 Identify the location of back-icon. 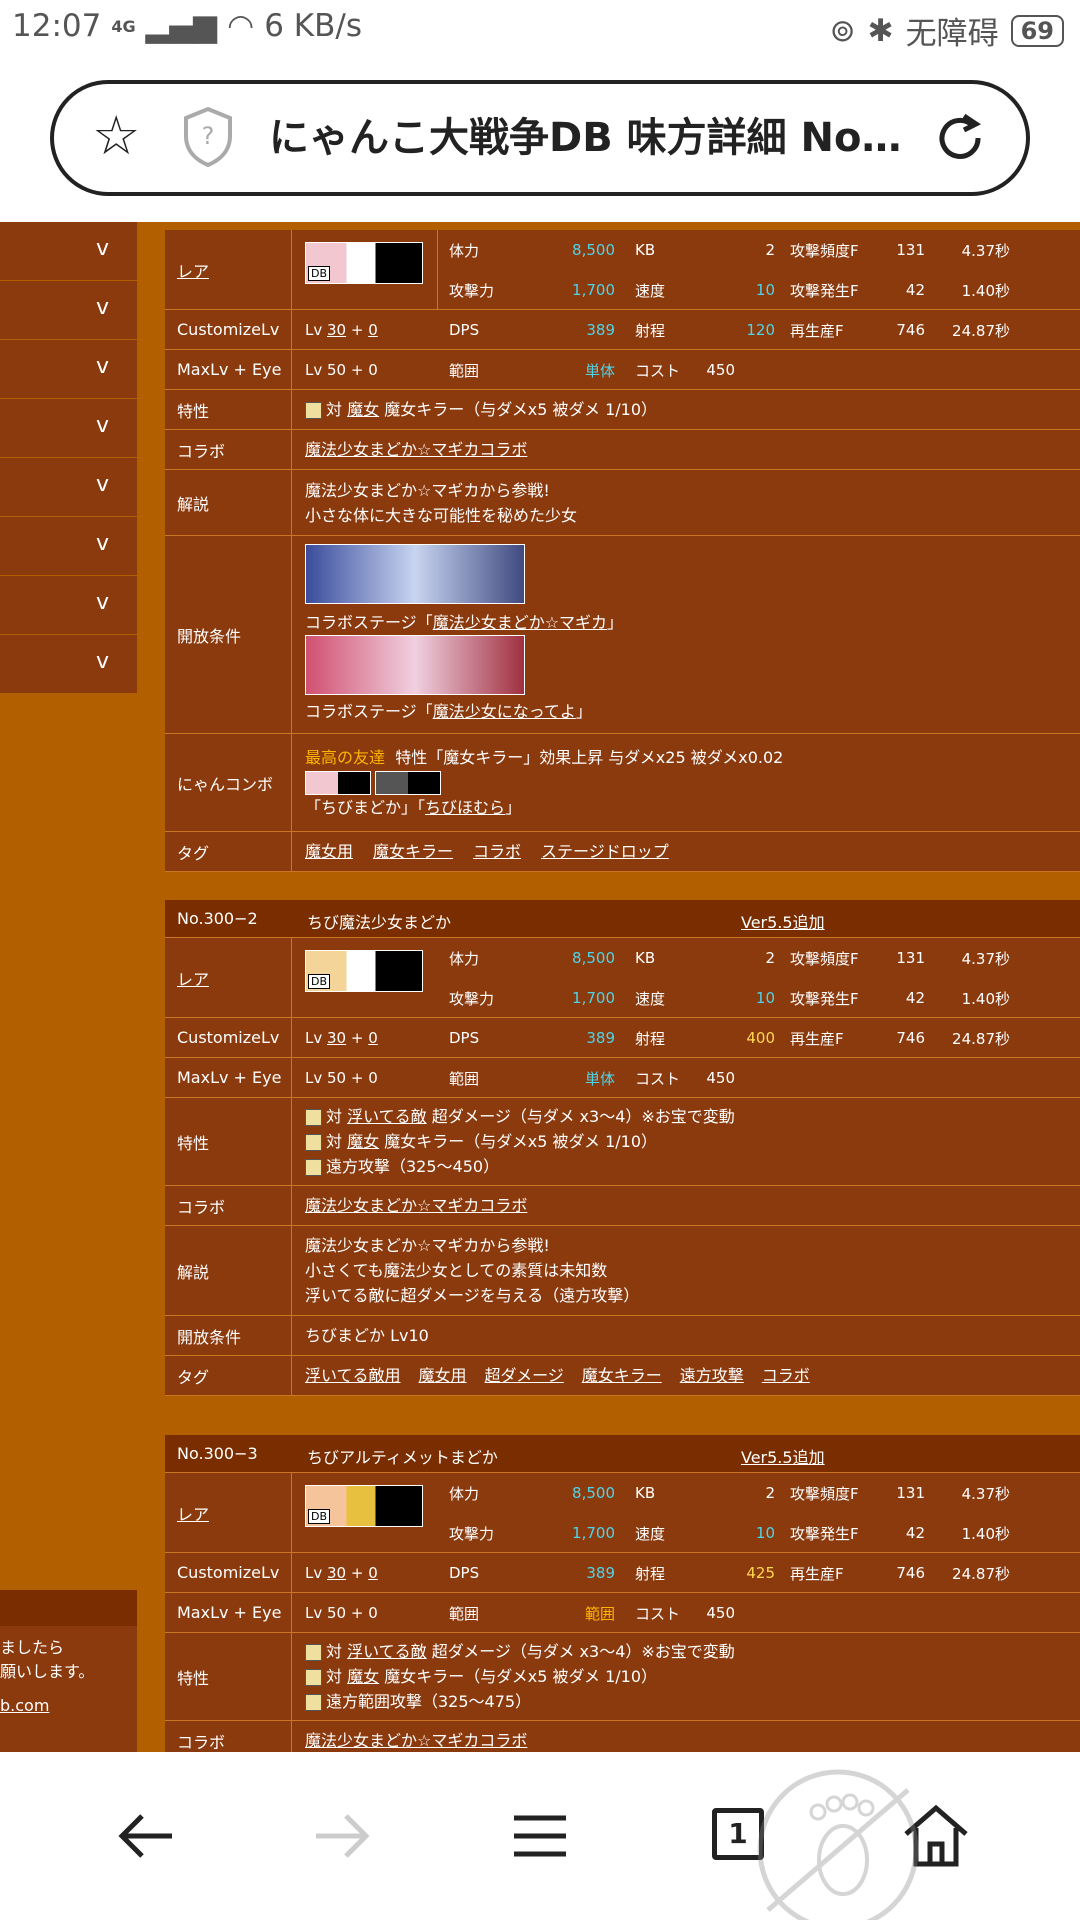
(146, 1836).